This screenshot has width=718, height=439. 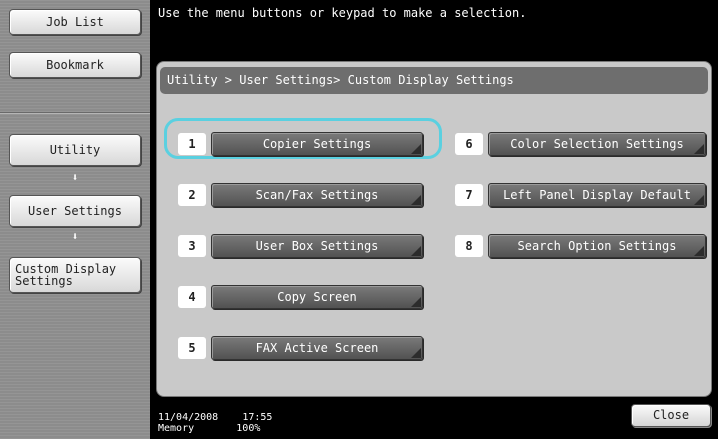 What do you see at coordinates (192, 297) in the screenshot?
I see `menu-number: 4` at bounding box center [192, 297].